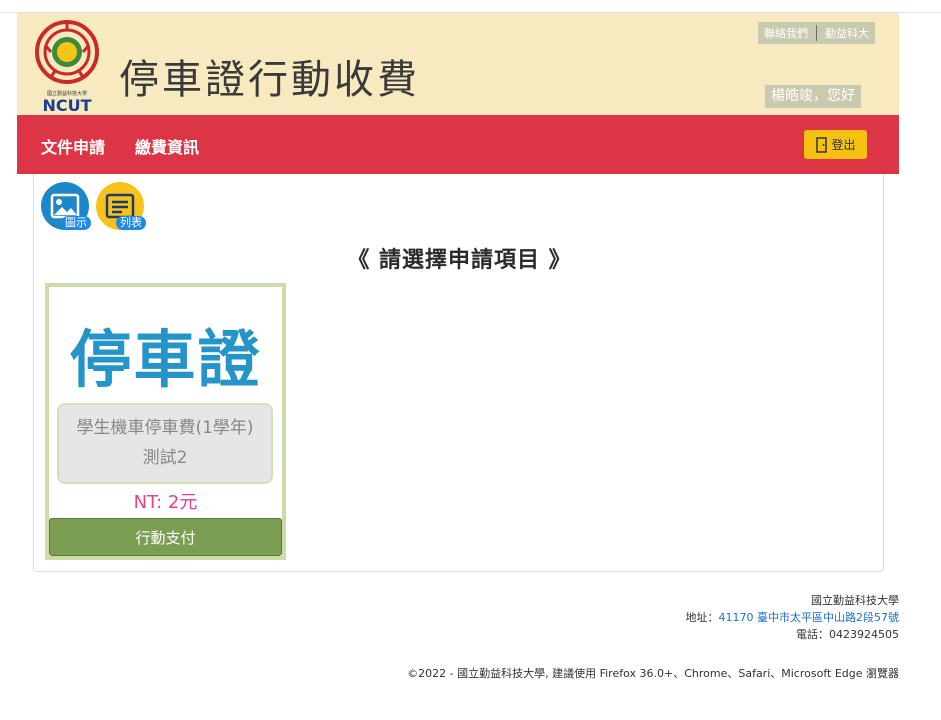 The height and width of the screenshot is (720, 941). What do you see at coordinates (165, 502) in the screenshot?
I see `card-price: NT: 2元` at bounding box center [165, 502].